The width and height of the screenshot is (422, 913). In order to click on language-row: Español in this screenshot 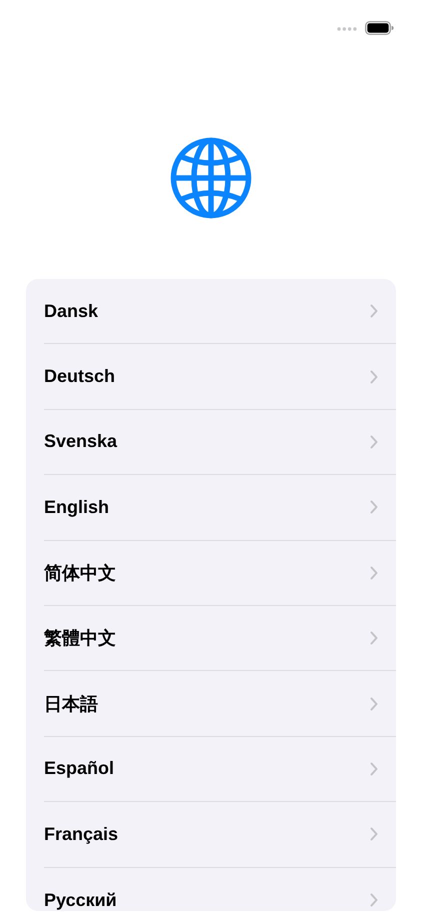, I will do `click(220, 769)`.